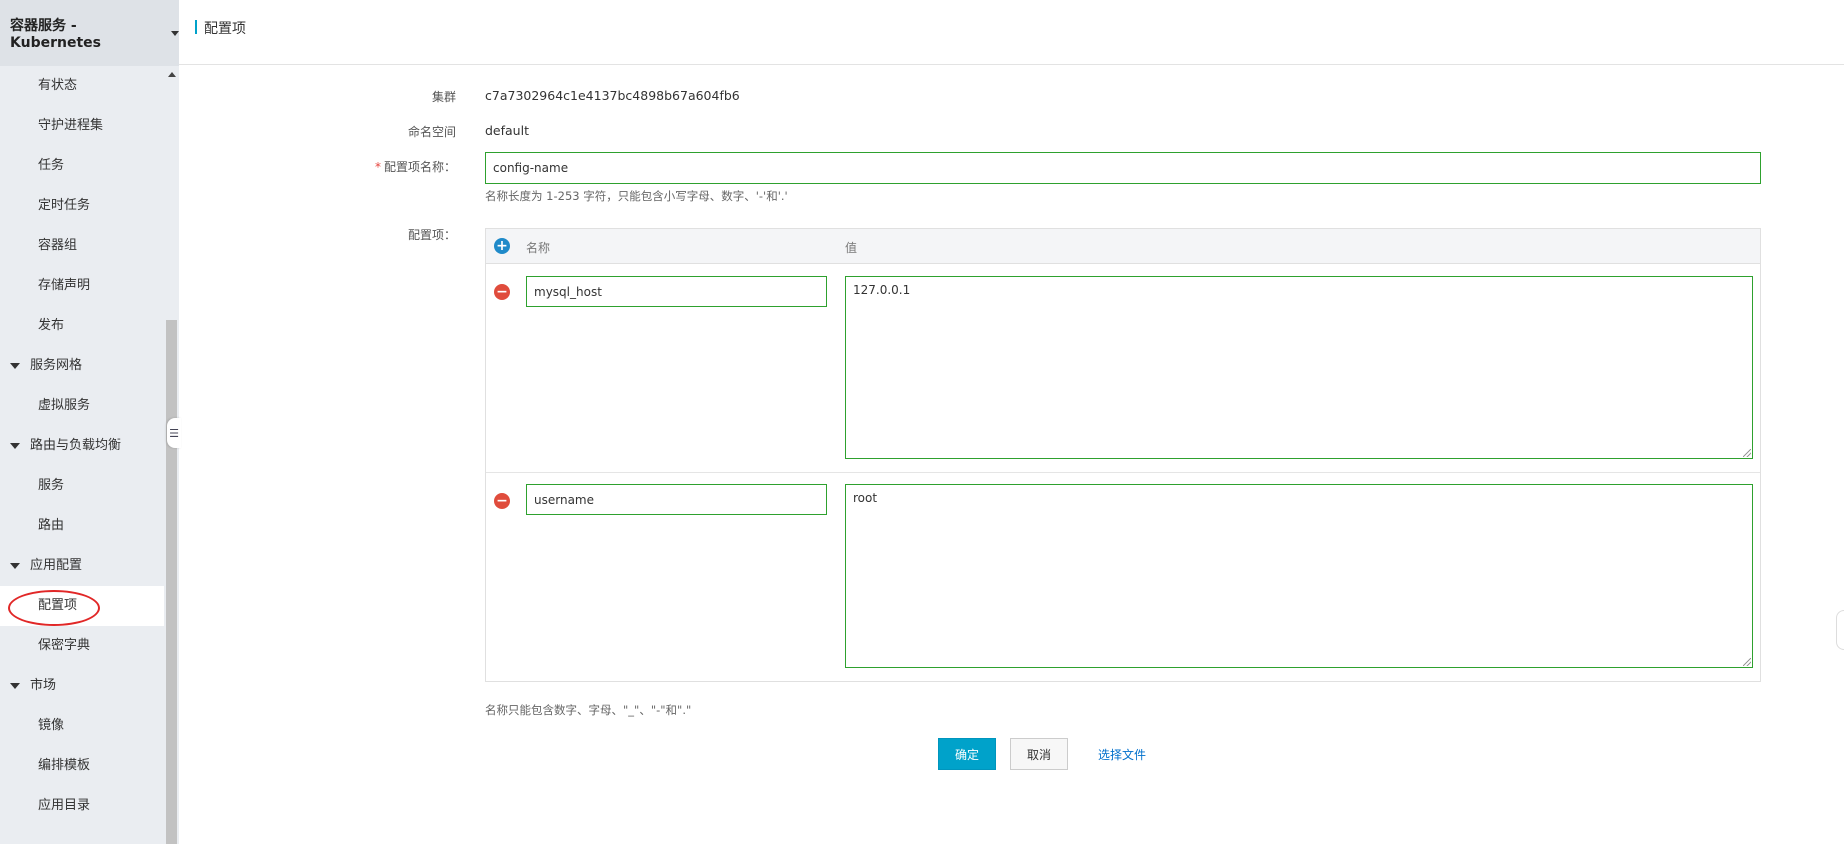  I want to click on sidebar-item: 虚拟服务, so click(82, 406).